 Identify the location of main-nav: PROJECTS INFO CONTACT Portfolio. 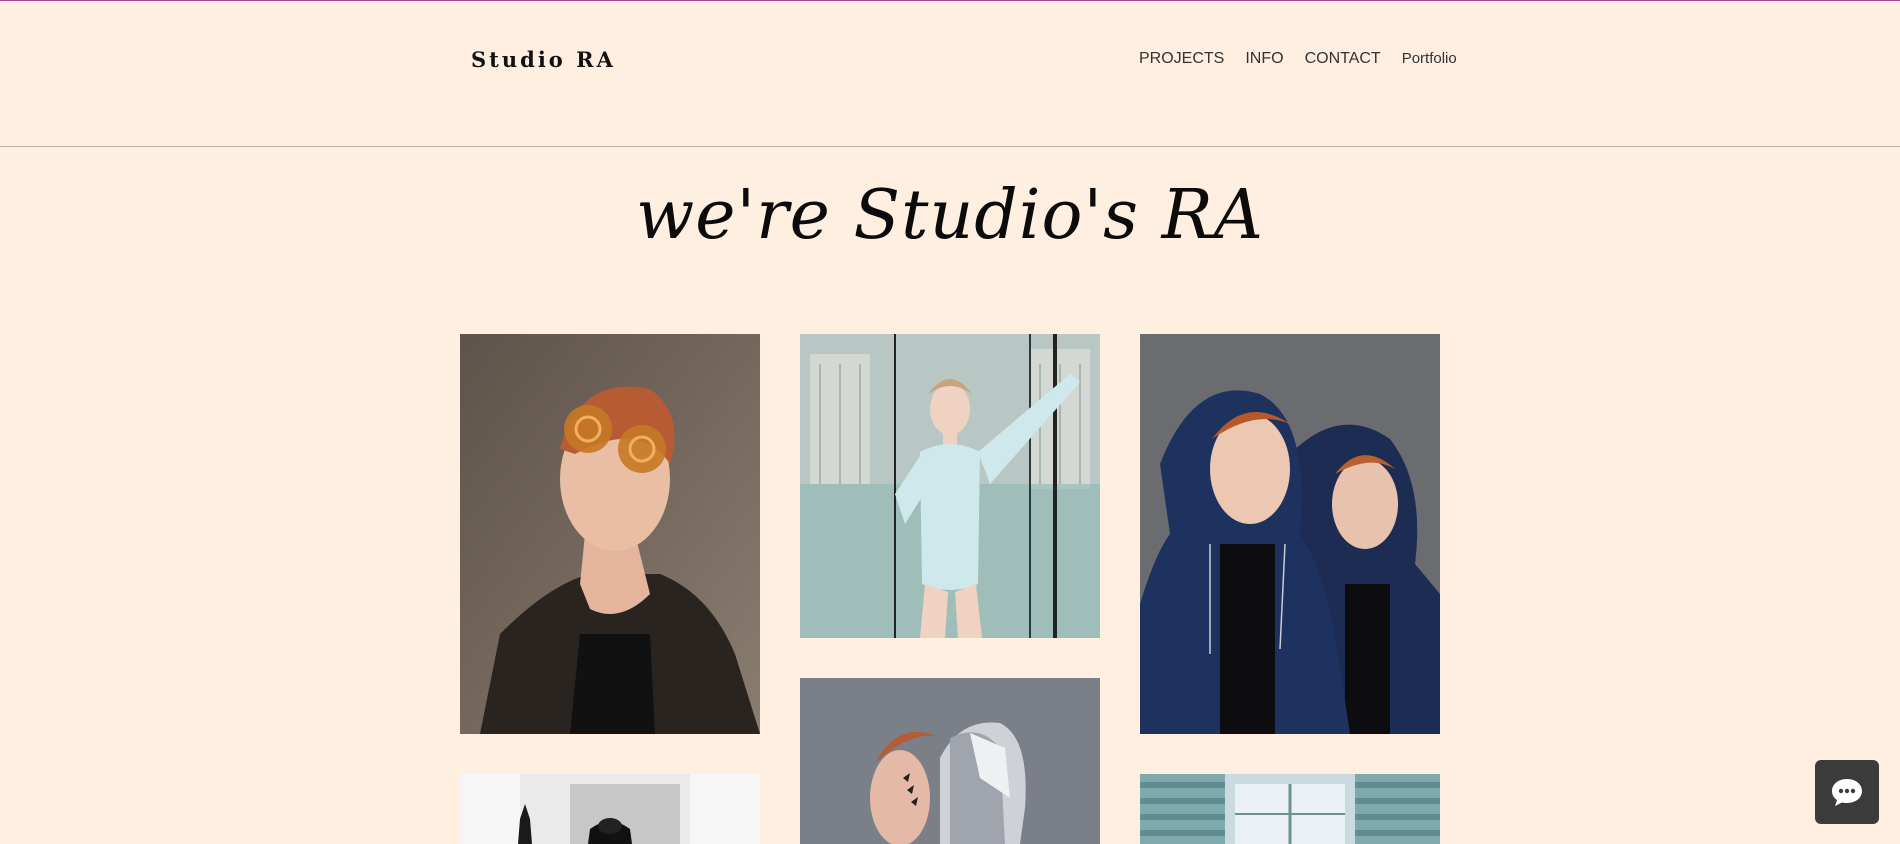
(1298, 59).